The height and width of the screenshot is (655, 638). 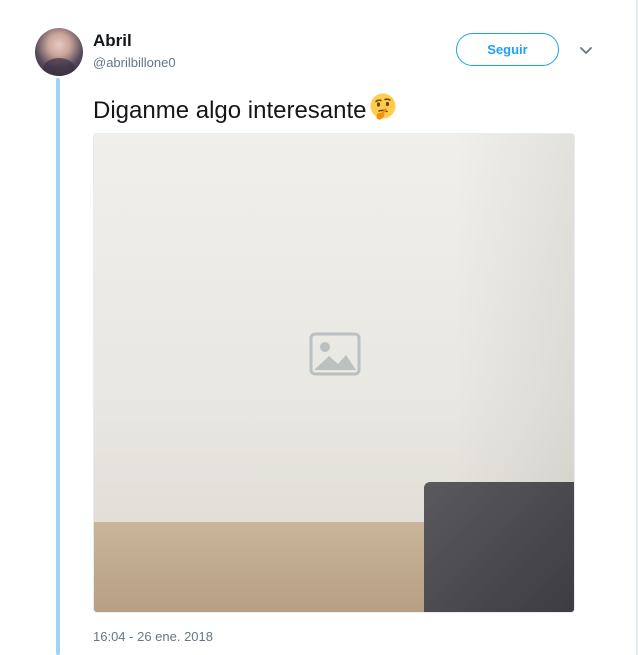 I want to click on tweet-text: Diganme algo interesante, so click(x=230, y=110).